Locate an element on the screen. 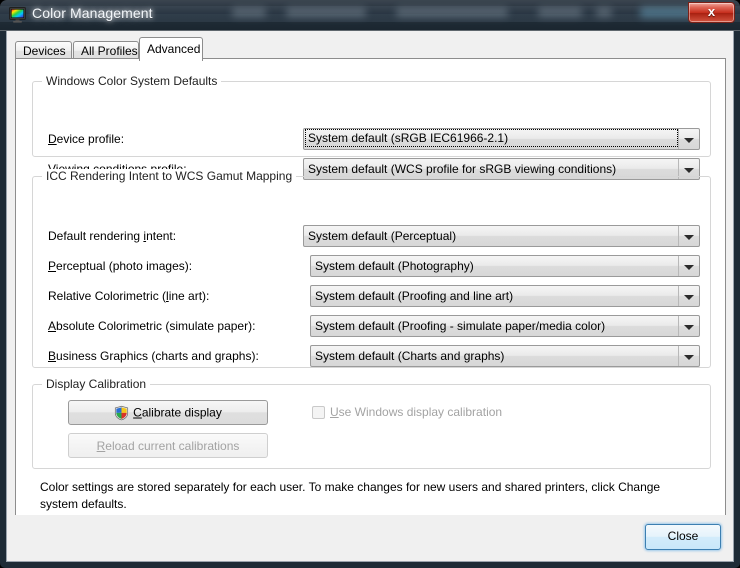  window-close-button: x is located at coordinates (711, 12).